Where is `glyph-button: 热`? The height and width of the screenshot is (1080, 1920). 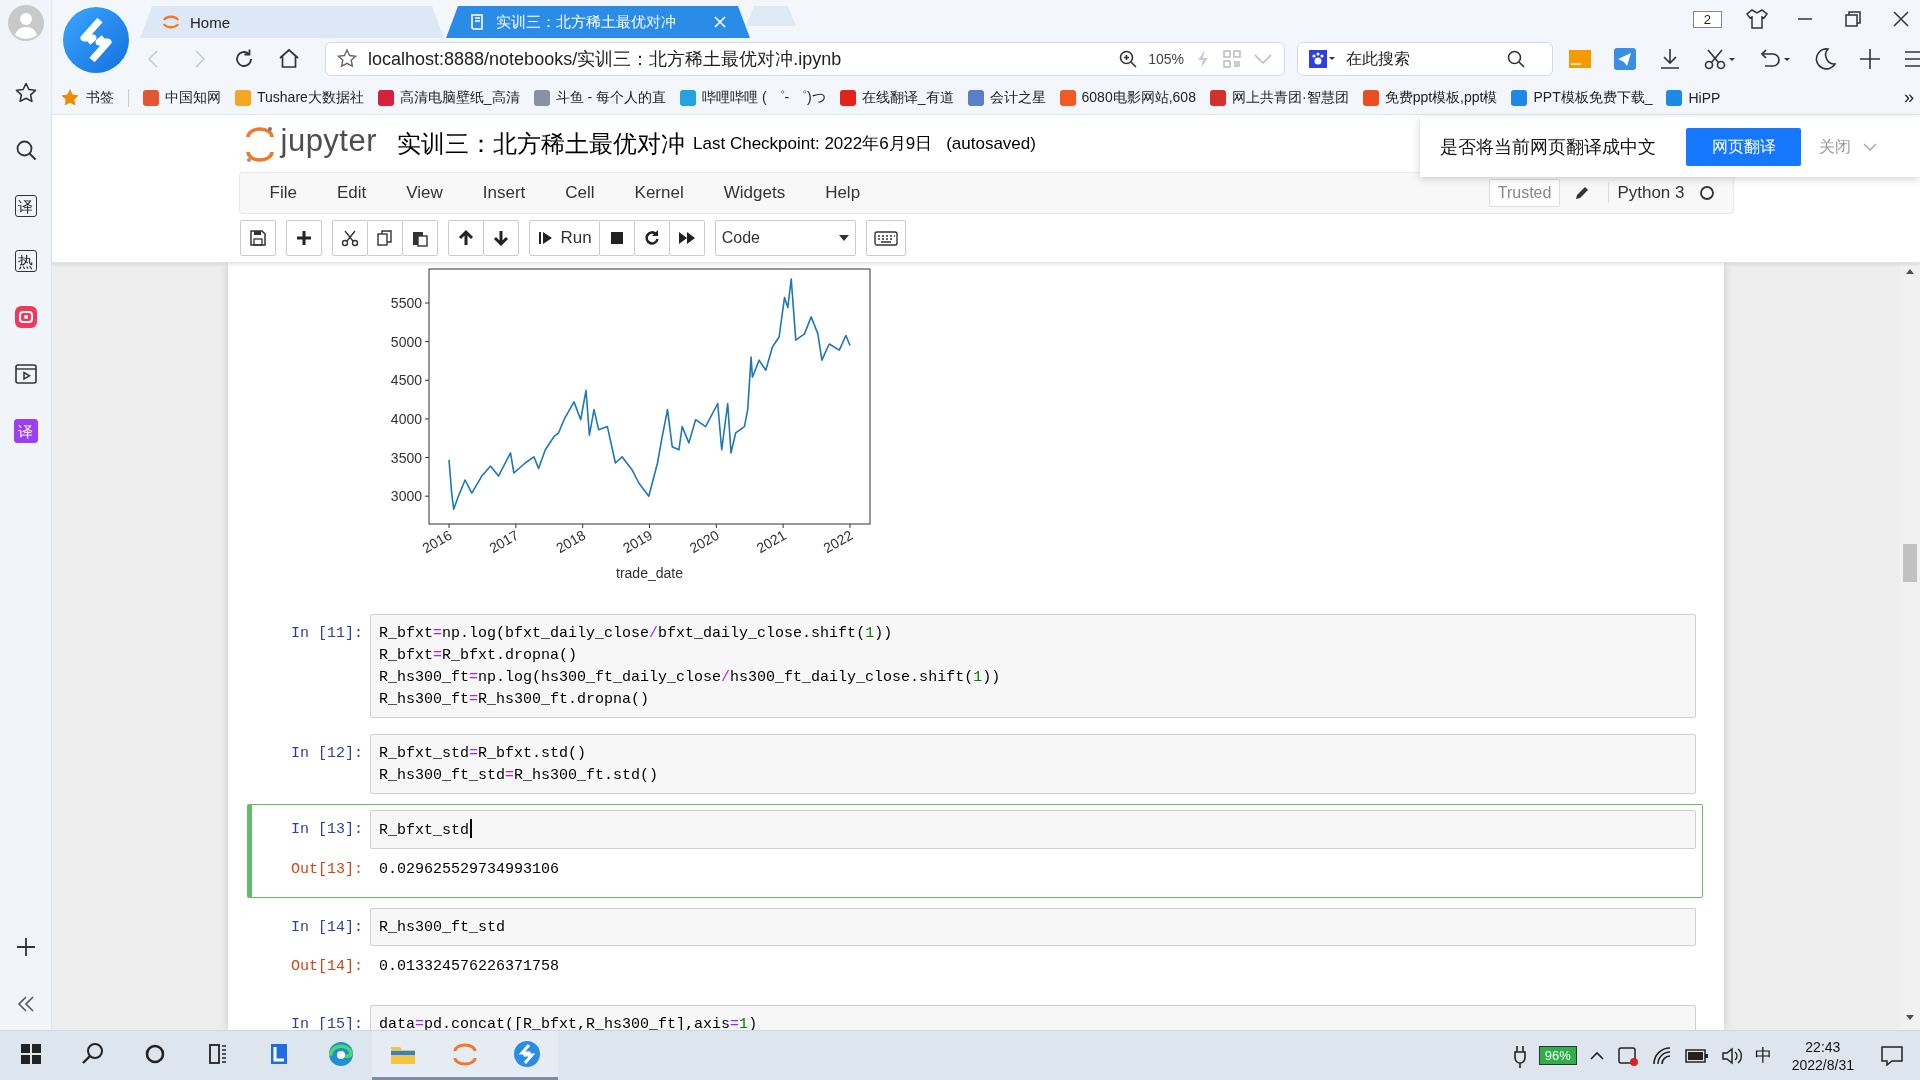 glyph-button: 热 is located at coordinates (25, 261).